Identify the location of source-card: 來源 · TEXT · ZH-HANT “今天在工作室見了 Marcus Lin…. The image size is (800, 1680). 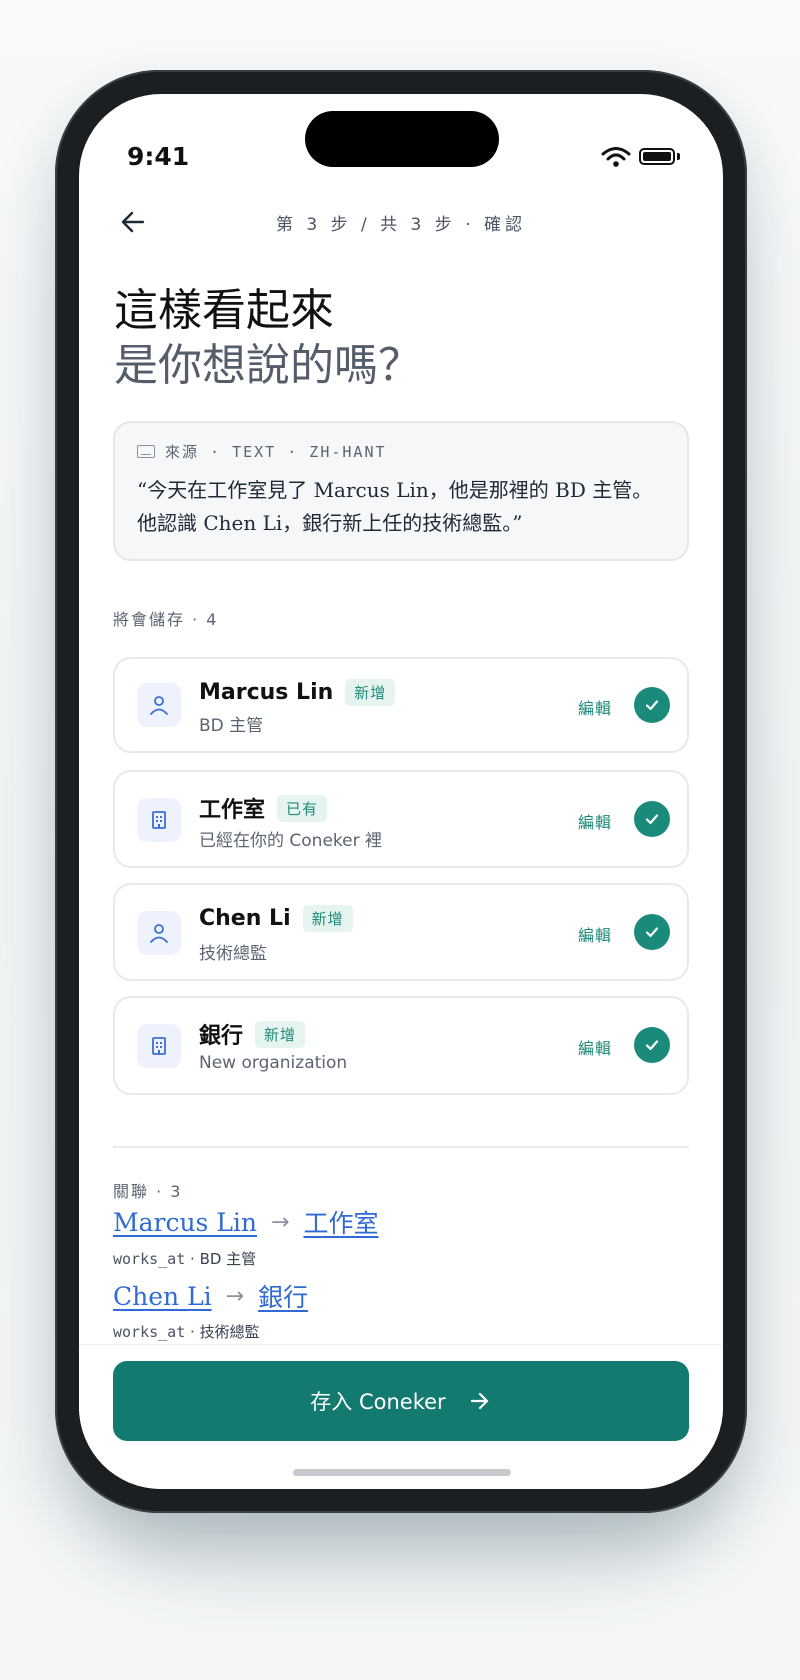
(401, 491).